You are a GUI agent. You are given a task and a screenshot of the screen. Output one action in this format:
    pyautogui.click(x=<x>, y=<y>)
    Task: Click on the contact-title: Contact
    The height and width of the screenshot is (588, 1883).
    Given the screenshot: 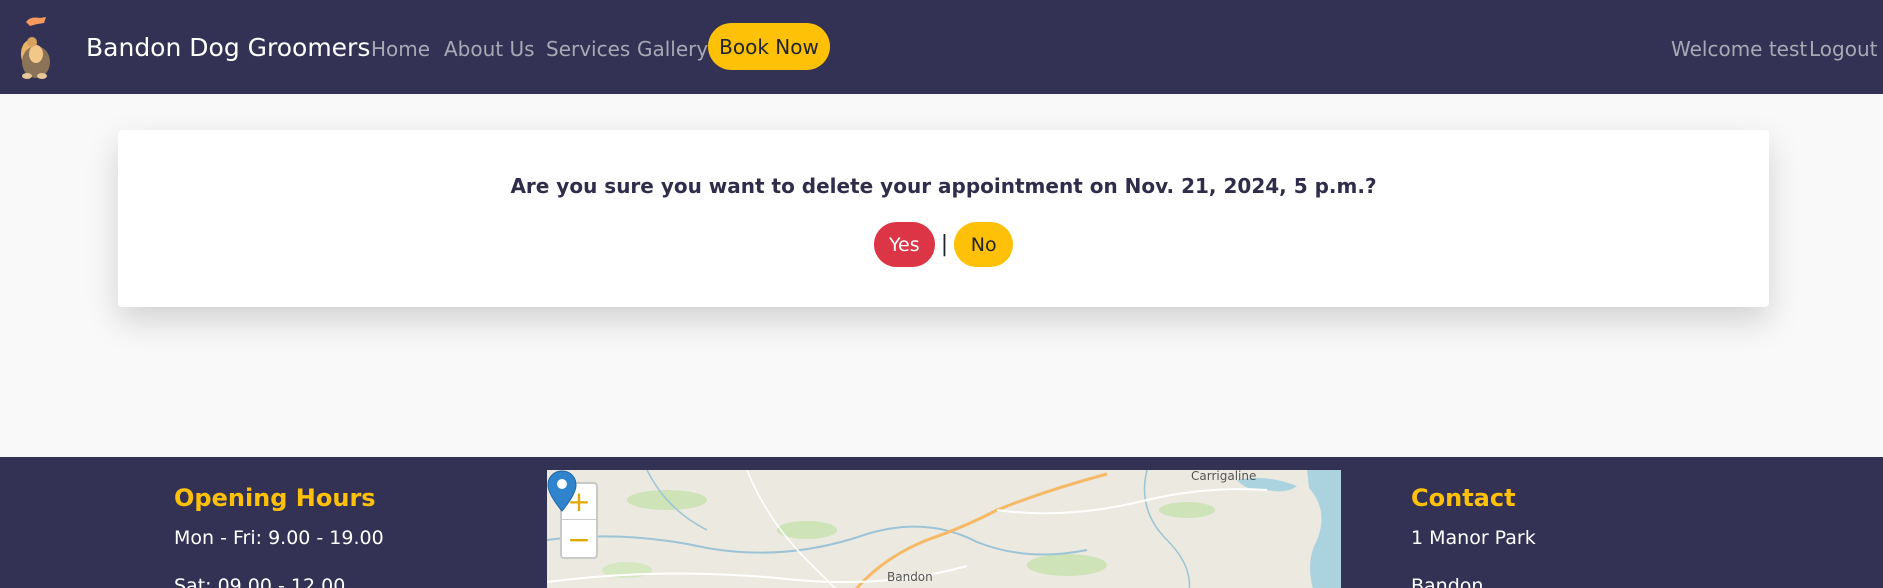 What is the action you would take?
    pyautogui.click(x=1463, y=498)
    